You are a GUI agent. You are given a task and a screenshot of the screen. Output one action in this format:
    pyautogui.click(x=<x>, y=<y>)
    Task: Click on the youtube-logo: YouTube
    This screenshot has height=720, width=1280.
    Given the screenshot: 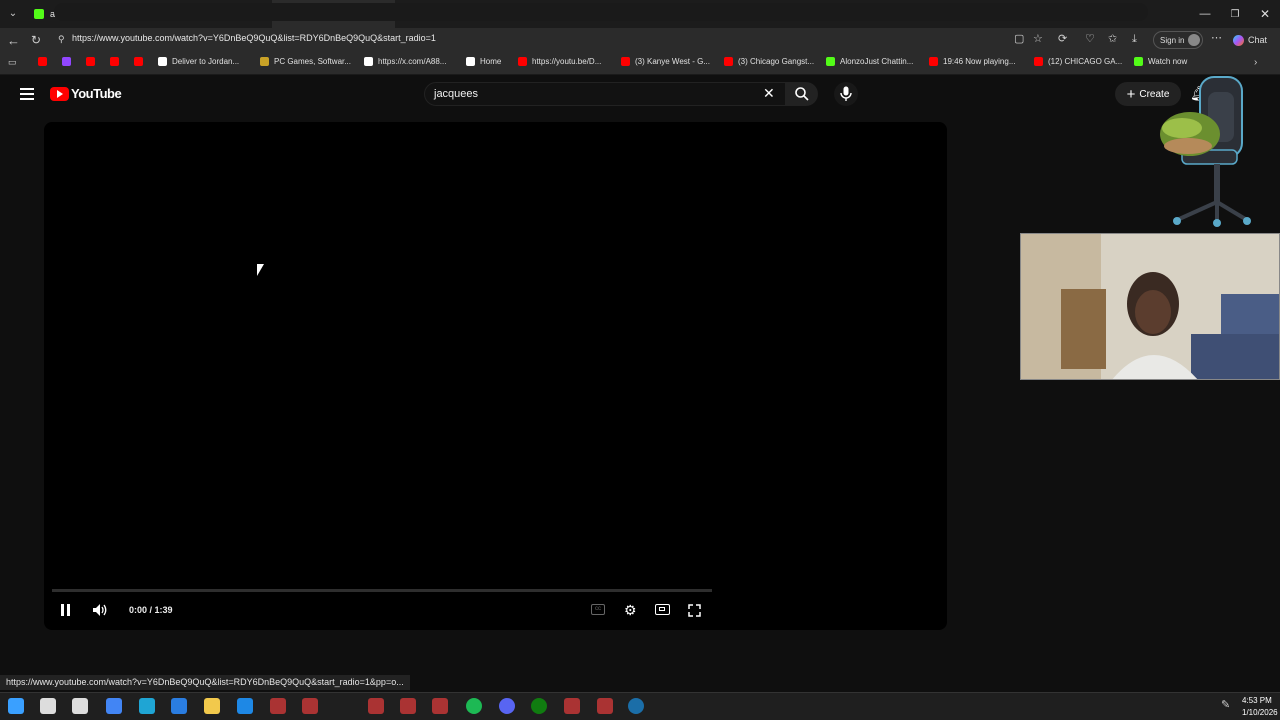 What is the action you would take?
    pyautogui.click(x=86, y=93)
    